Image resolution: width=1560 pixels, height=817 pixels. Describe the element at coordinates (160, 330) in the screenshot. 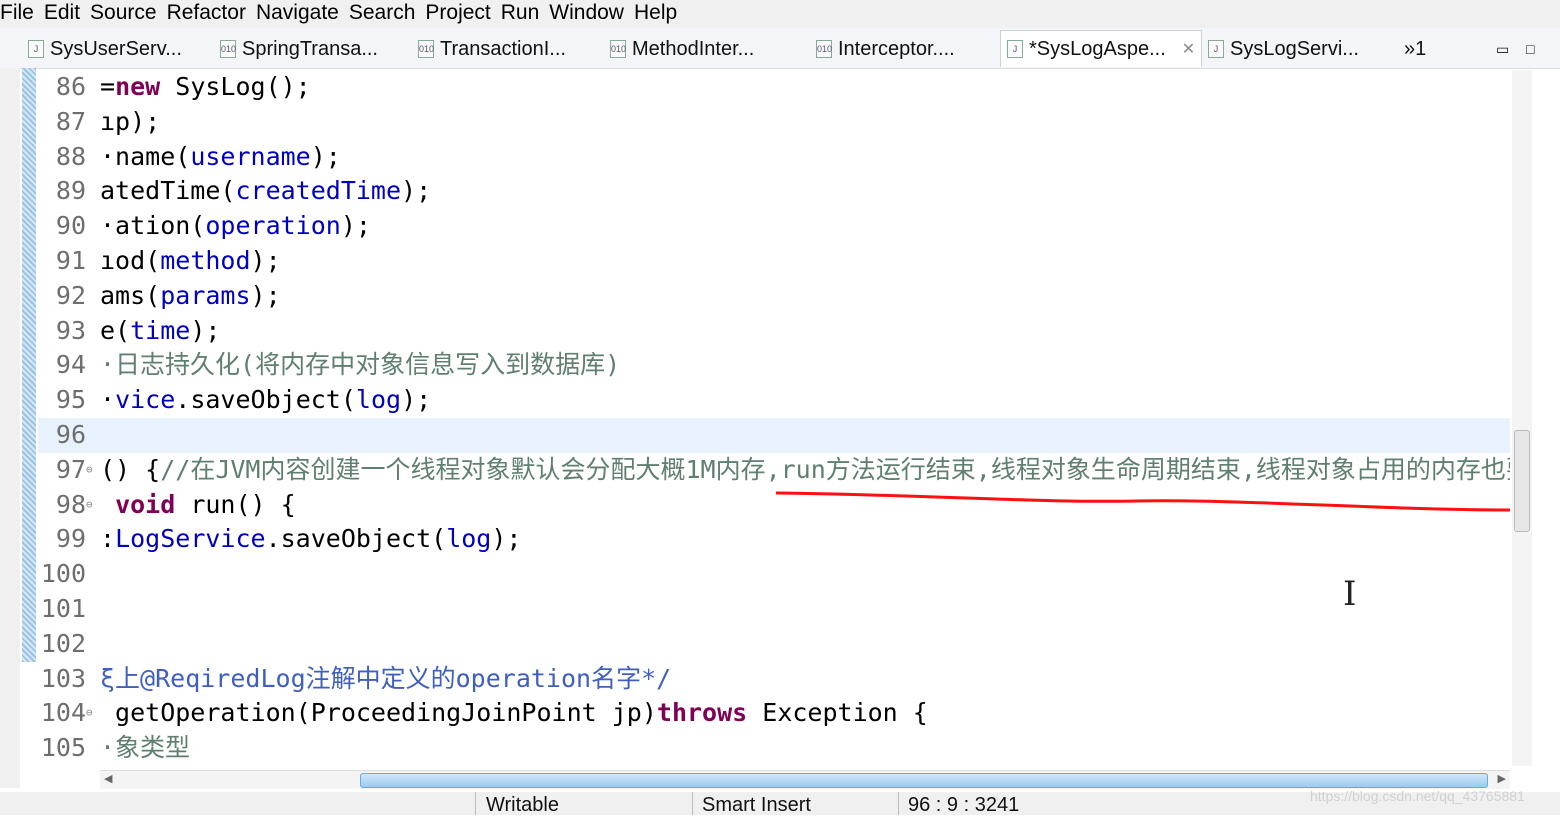

I see `code-token: time` at that location.